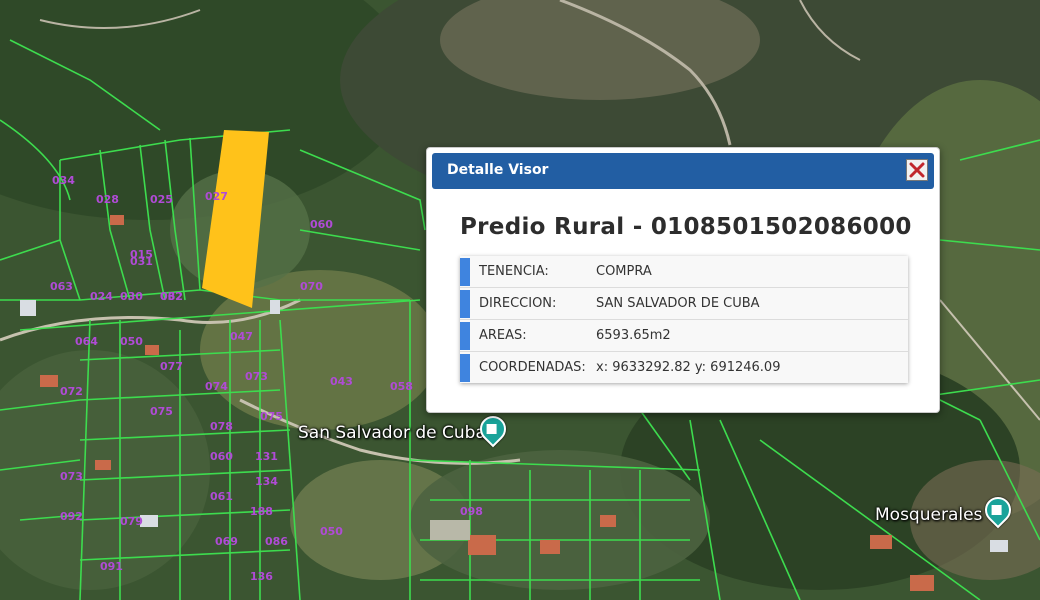 The width and height of the screenshot is (1040, 600). What do you see at coordinates (241, 336) in the screenshot?
I see `parcel-number: 047` at bounding box center [241, 336].